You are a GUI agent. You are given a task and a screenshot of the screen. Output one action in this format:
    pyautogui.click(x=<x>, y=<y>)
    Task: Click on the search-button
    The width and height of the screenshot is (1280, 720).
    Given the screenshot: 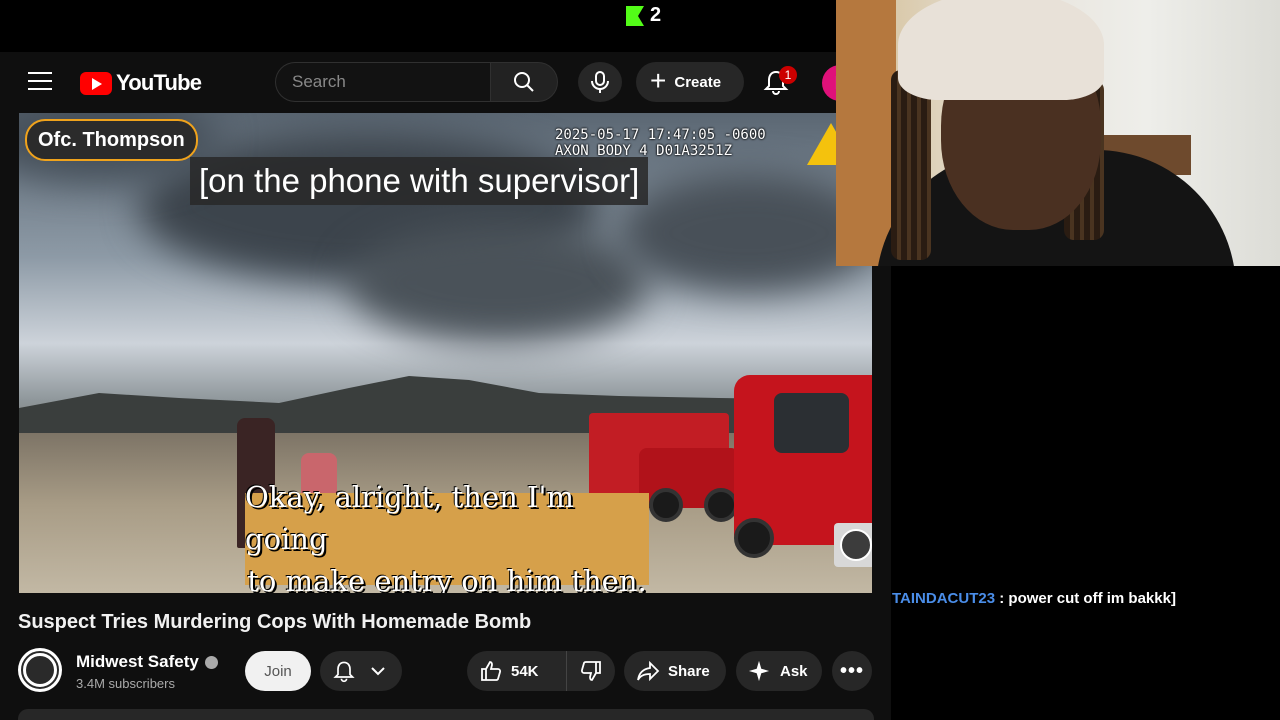 What is the action you would take?
    pyautogui.click(x=524, y=82)
    